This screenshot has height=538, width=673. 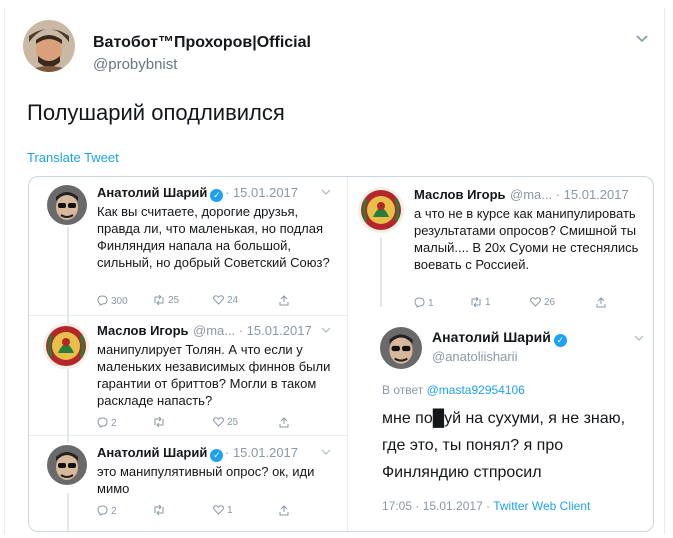 I want to click on author-avatar, so click(x=49, y=46).